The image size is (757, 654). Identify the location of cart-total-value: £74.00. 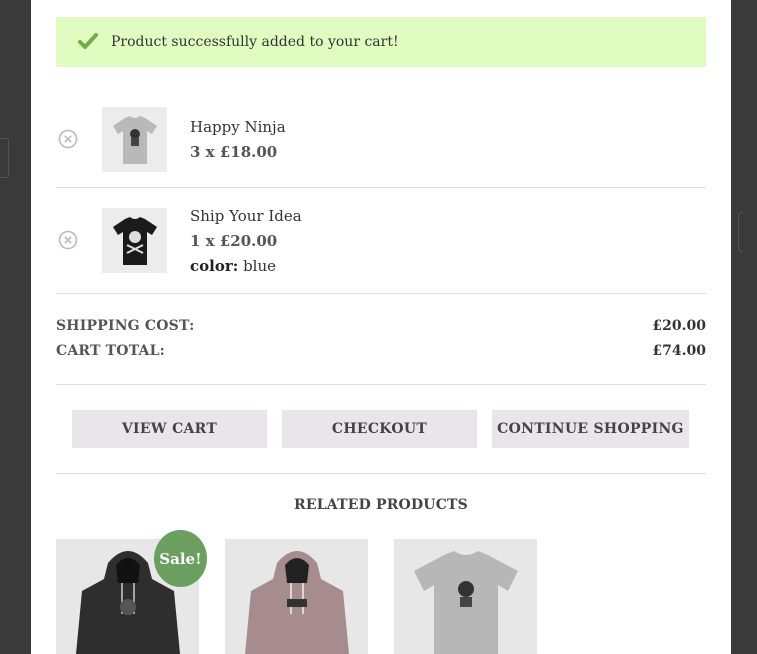
(679, 351).